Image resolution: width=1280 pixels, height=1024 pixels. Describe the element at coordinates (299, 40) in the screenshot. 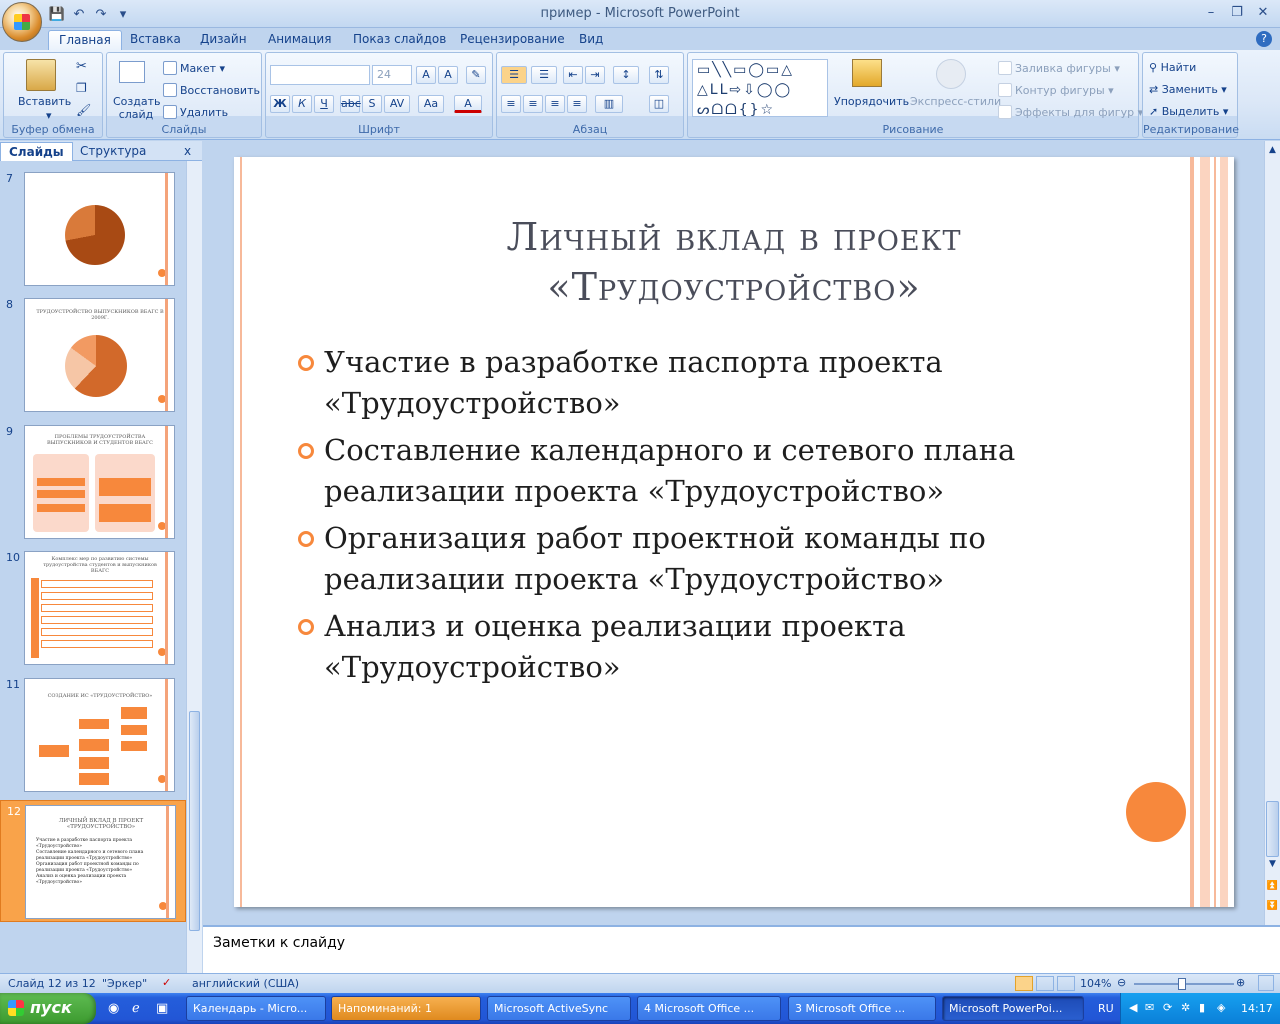

I see `tab-animation: Анимация` at that location.